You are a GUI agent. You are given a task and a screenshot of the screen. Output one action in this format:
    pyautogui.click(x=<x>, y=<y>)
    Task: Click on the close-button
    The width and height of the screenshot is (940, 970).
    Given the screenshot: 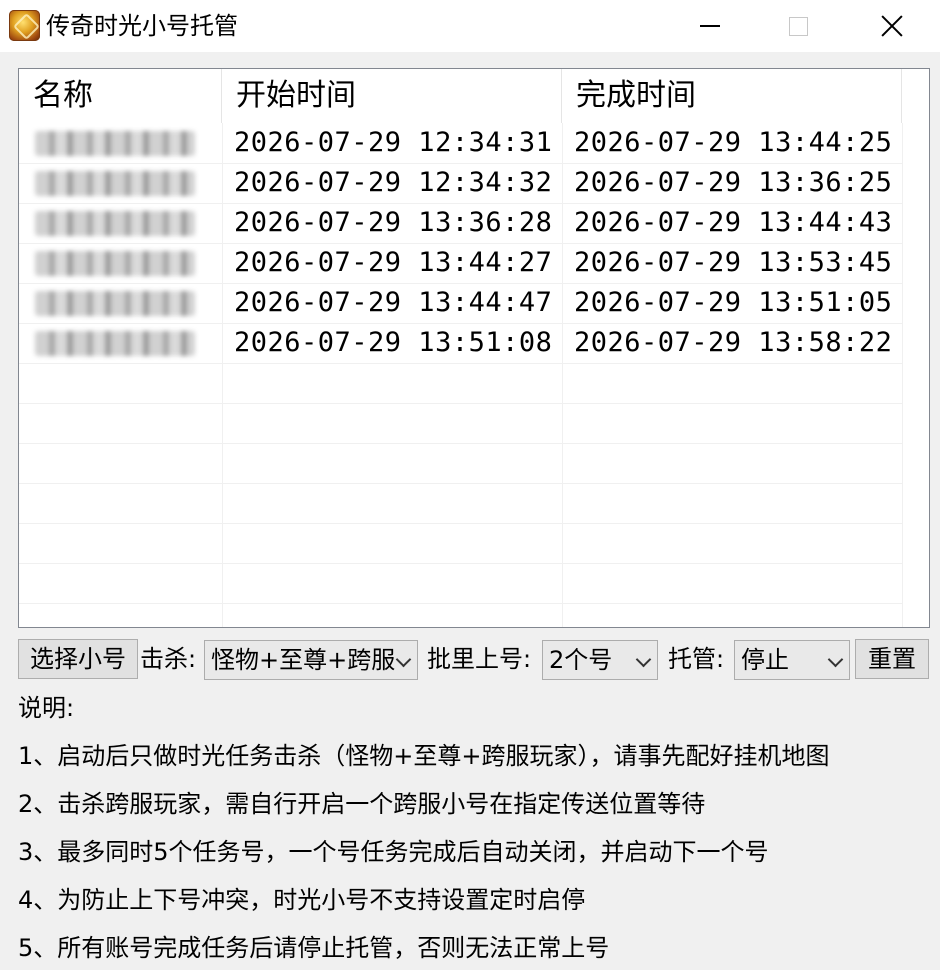 What is the action you would take?
    pyautogui.click(x=892, y=26)
    